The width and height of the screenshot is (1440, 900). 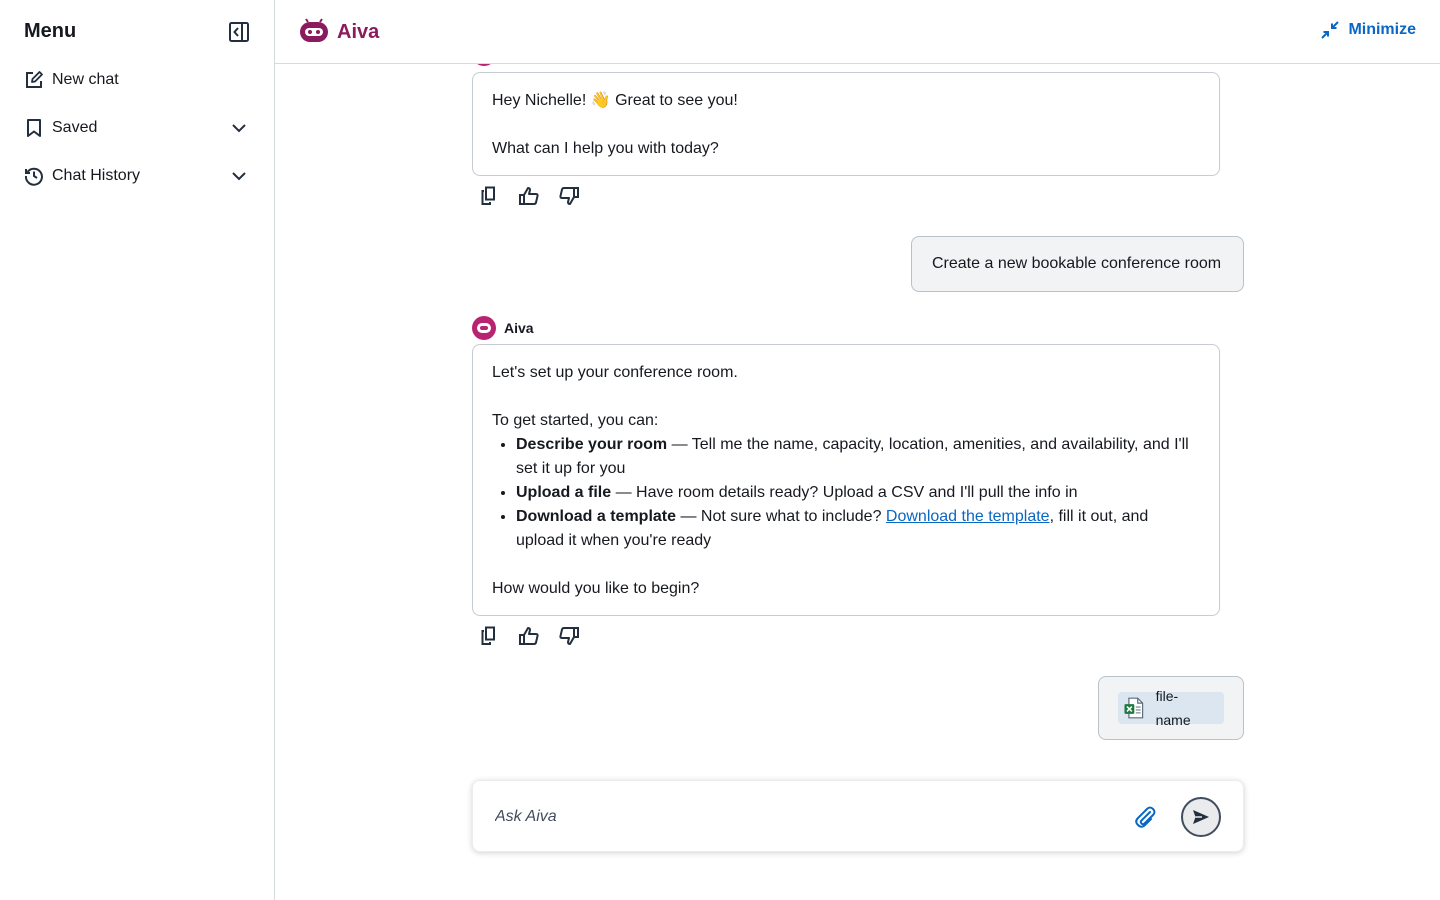 I want to click on sidebar-item-saved: Saved, so click(x=138, y=128).